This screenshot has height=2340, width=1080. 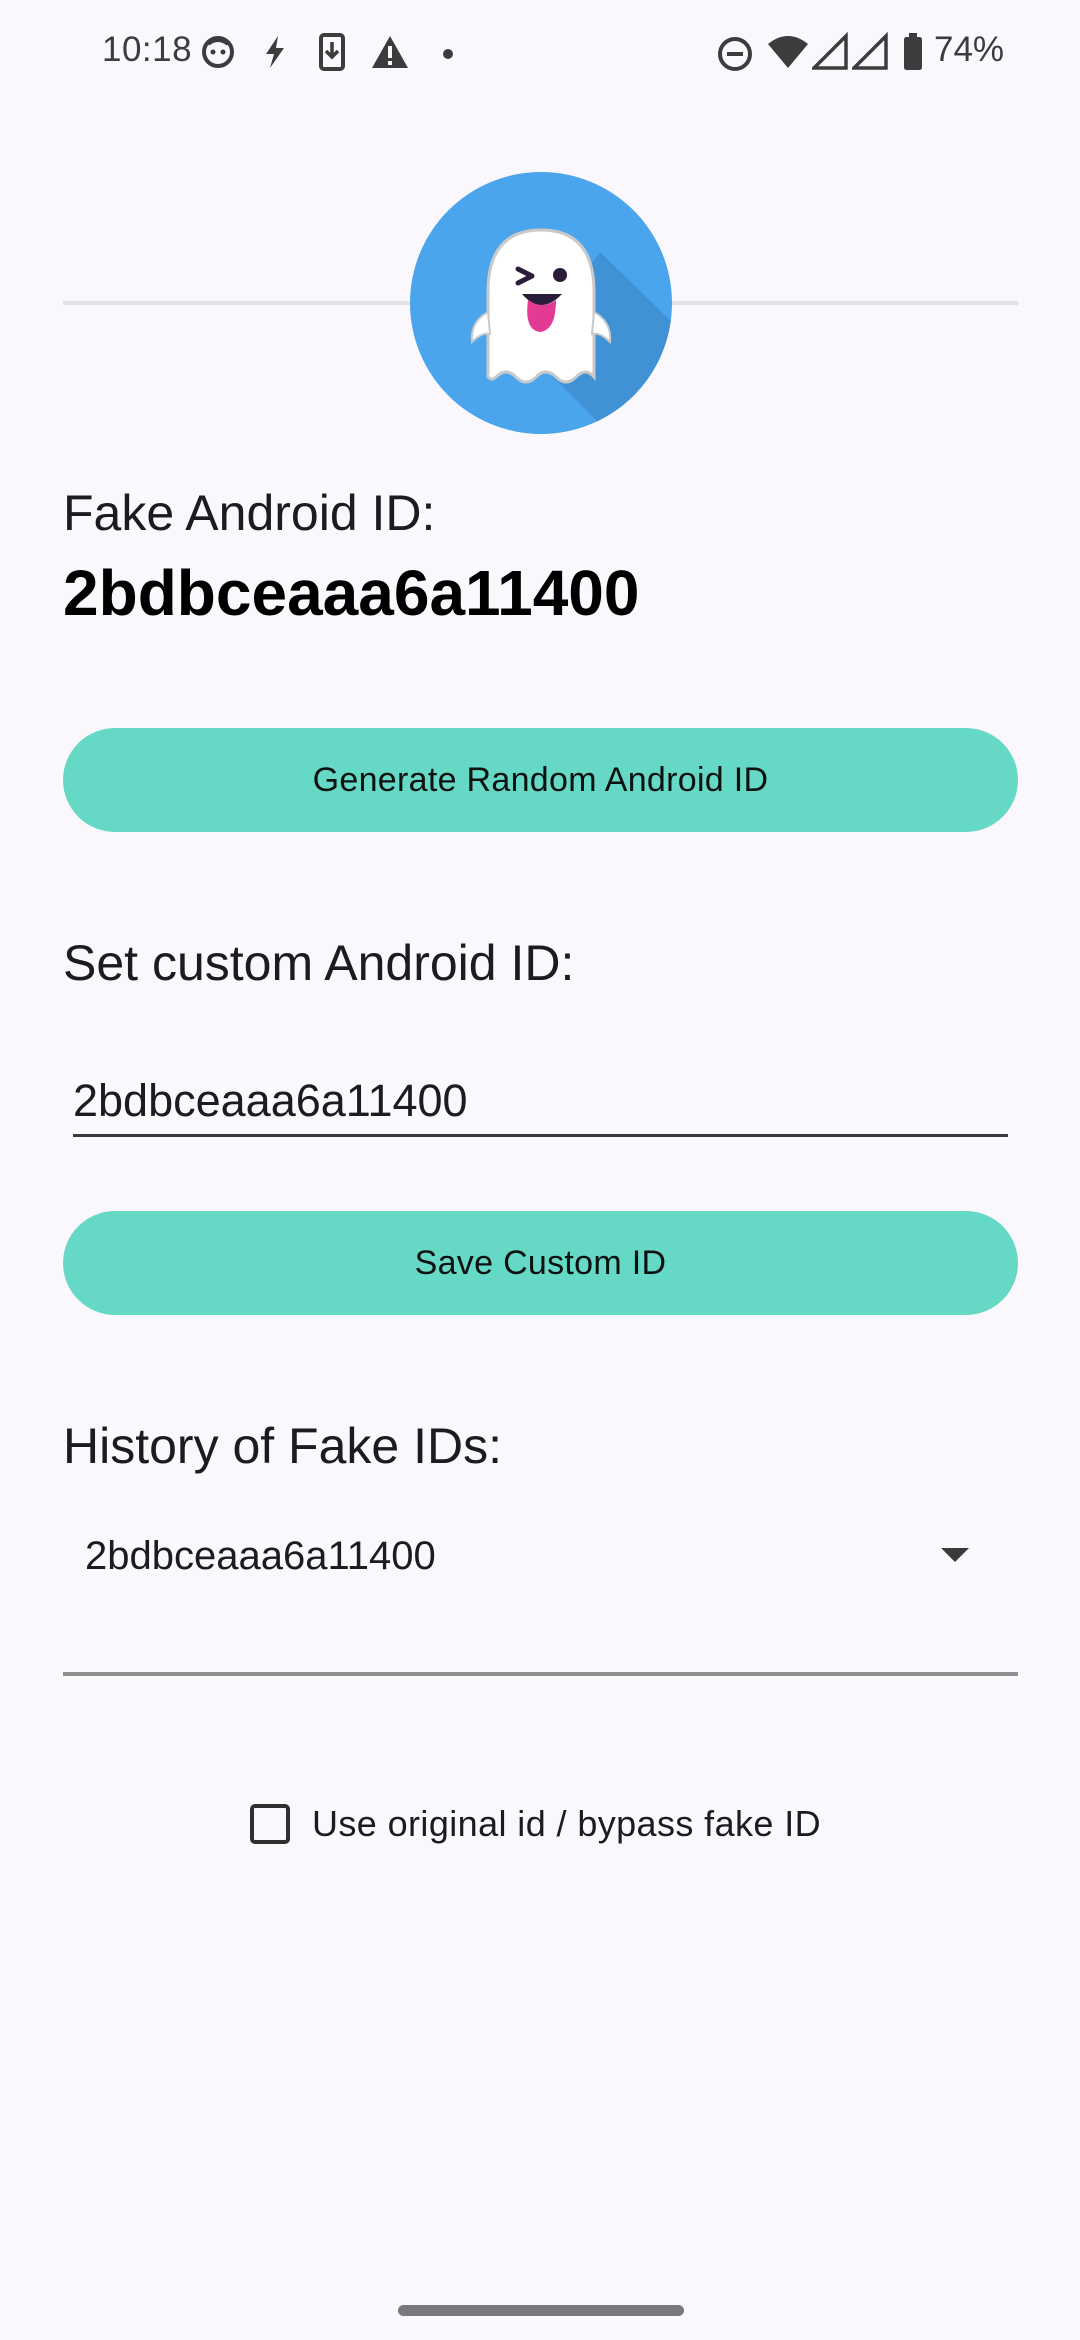 What do you see at coordinates (541, 2310) in the screenshot?
I see `home-indicator` at bounding box center [541, 2310].